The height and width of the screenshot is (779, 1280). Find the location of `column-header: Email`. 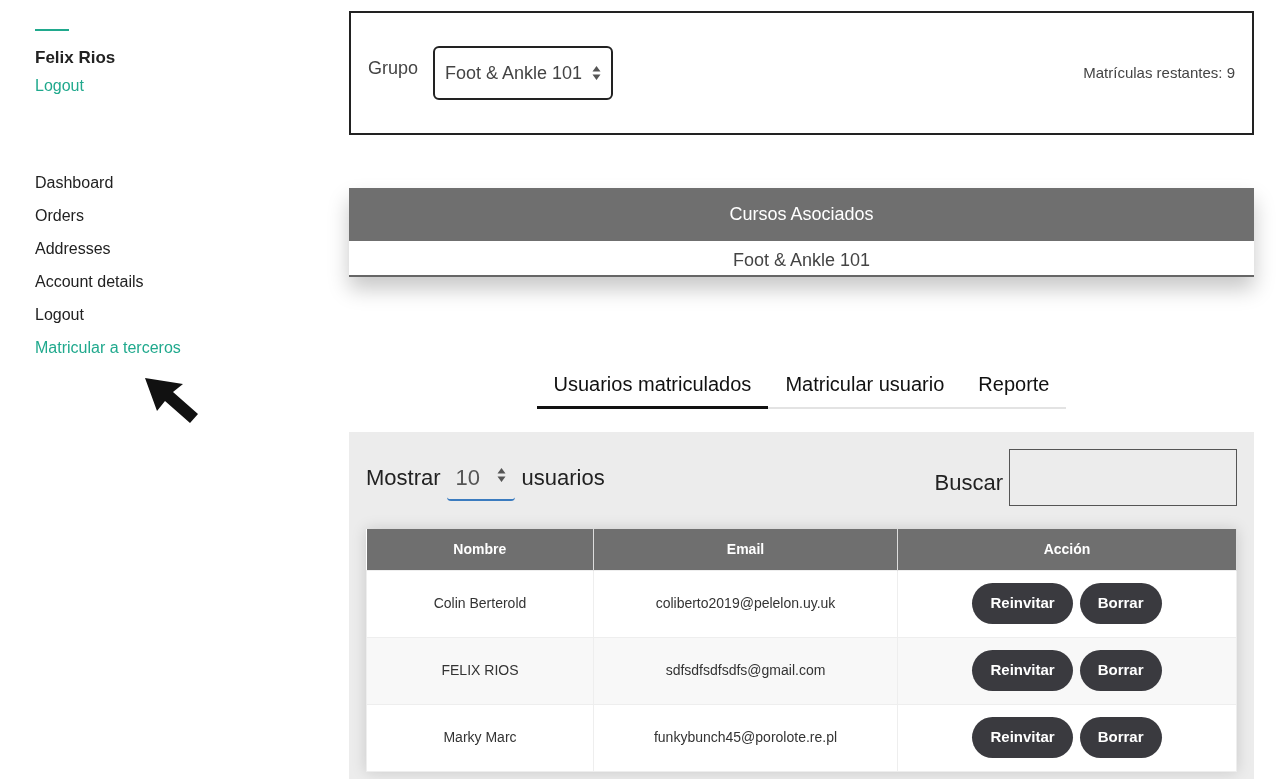

column-header: Email is located at coordinates (745, 549).